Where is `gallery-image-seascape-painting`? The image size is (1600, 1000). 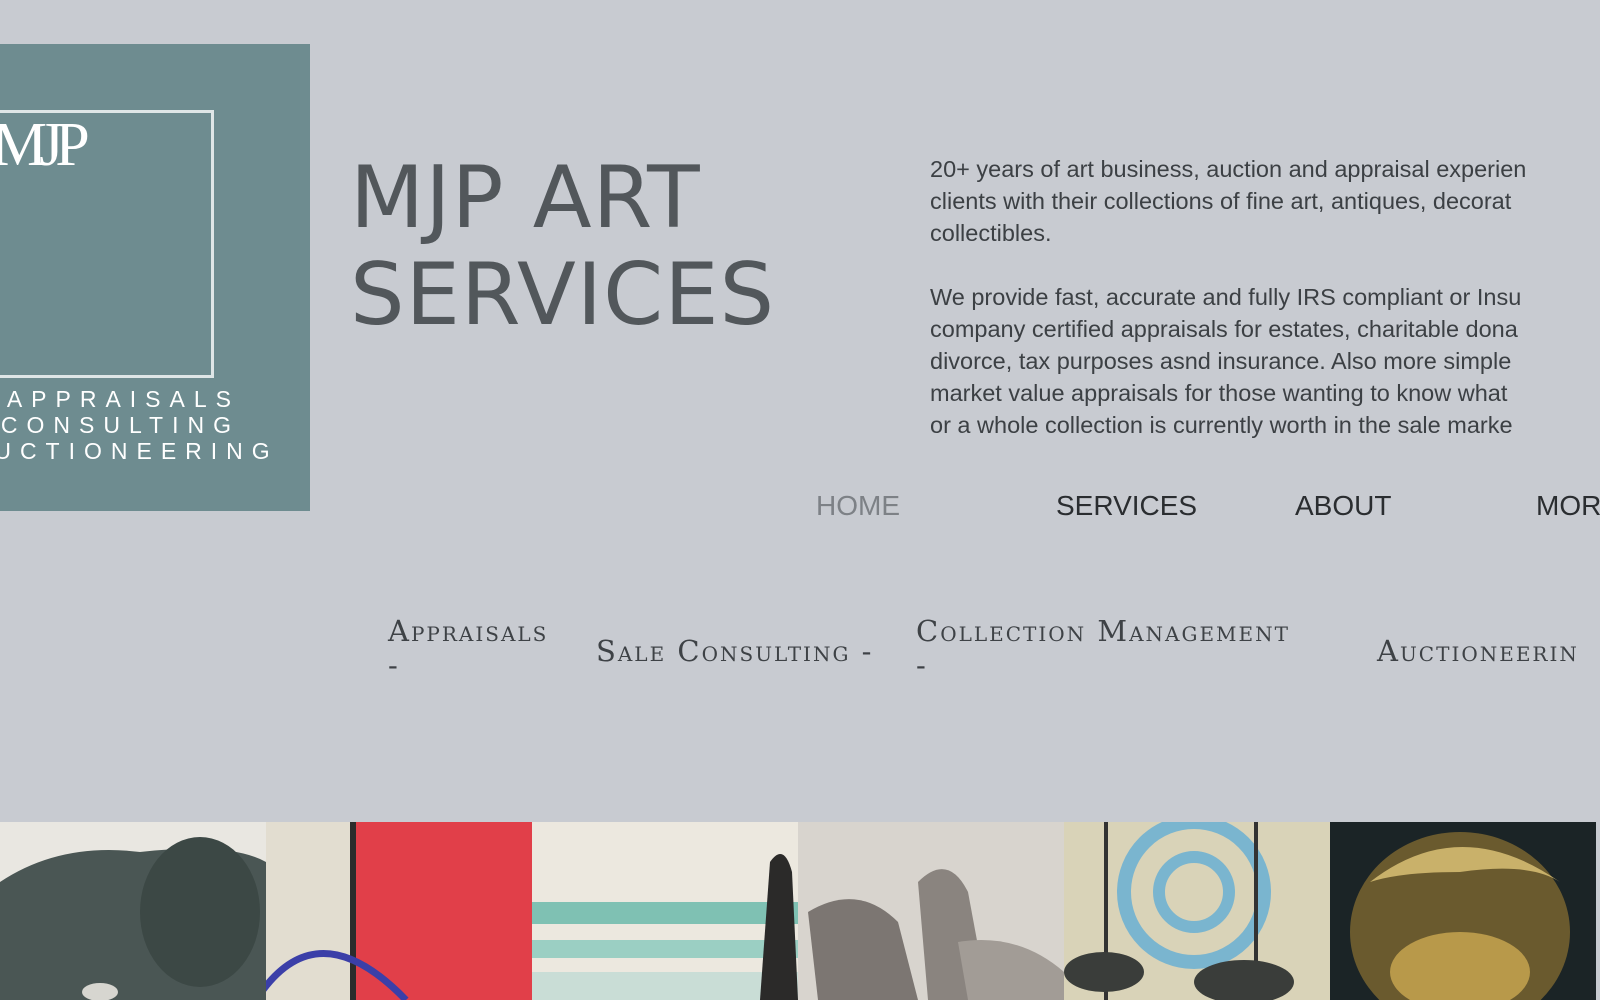
gallery-image-seascape-painting is located at coordinates (665, 911).